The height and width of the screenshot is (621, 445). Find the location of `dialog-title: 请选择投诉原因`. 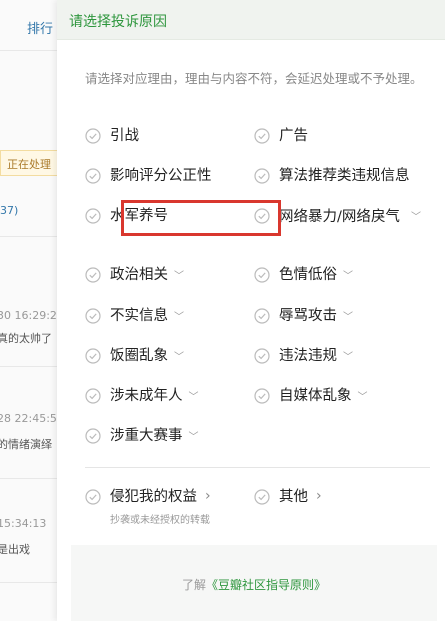

dialog-title: 请选择投诉原因 is located at coordinates (118, 22).